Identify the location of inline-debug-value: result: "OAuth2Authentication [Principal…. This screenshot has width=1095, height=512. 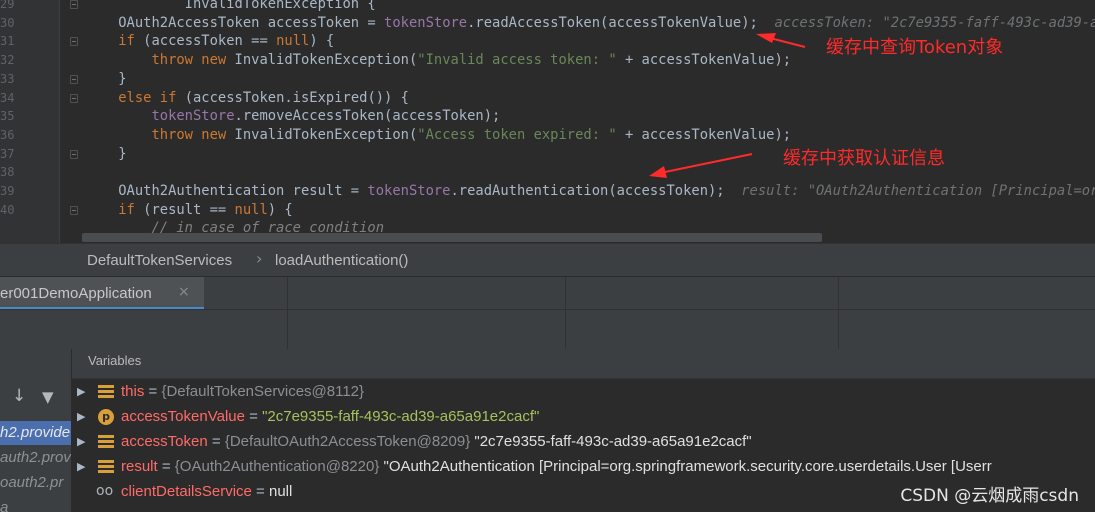
(909, 191).